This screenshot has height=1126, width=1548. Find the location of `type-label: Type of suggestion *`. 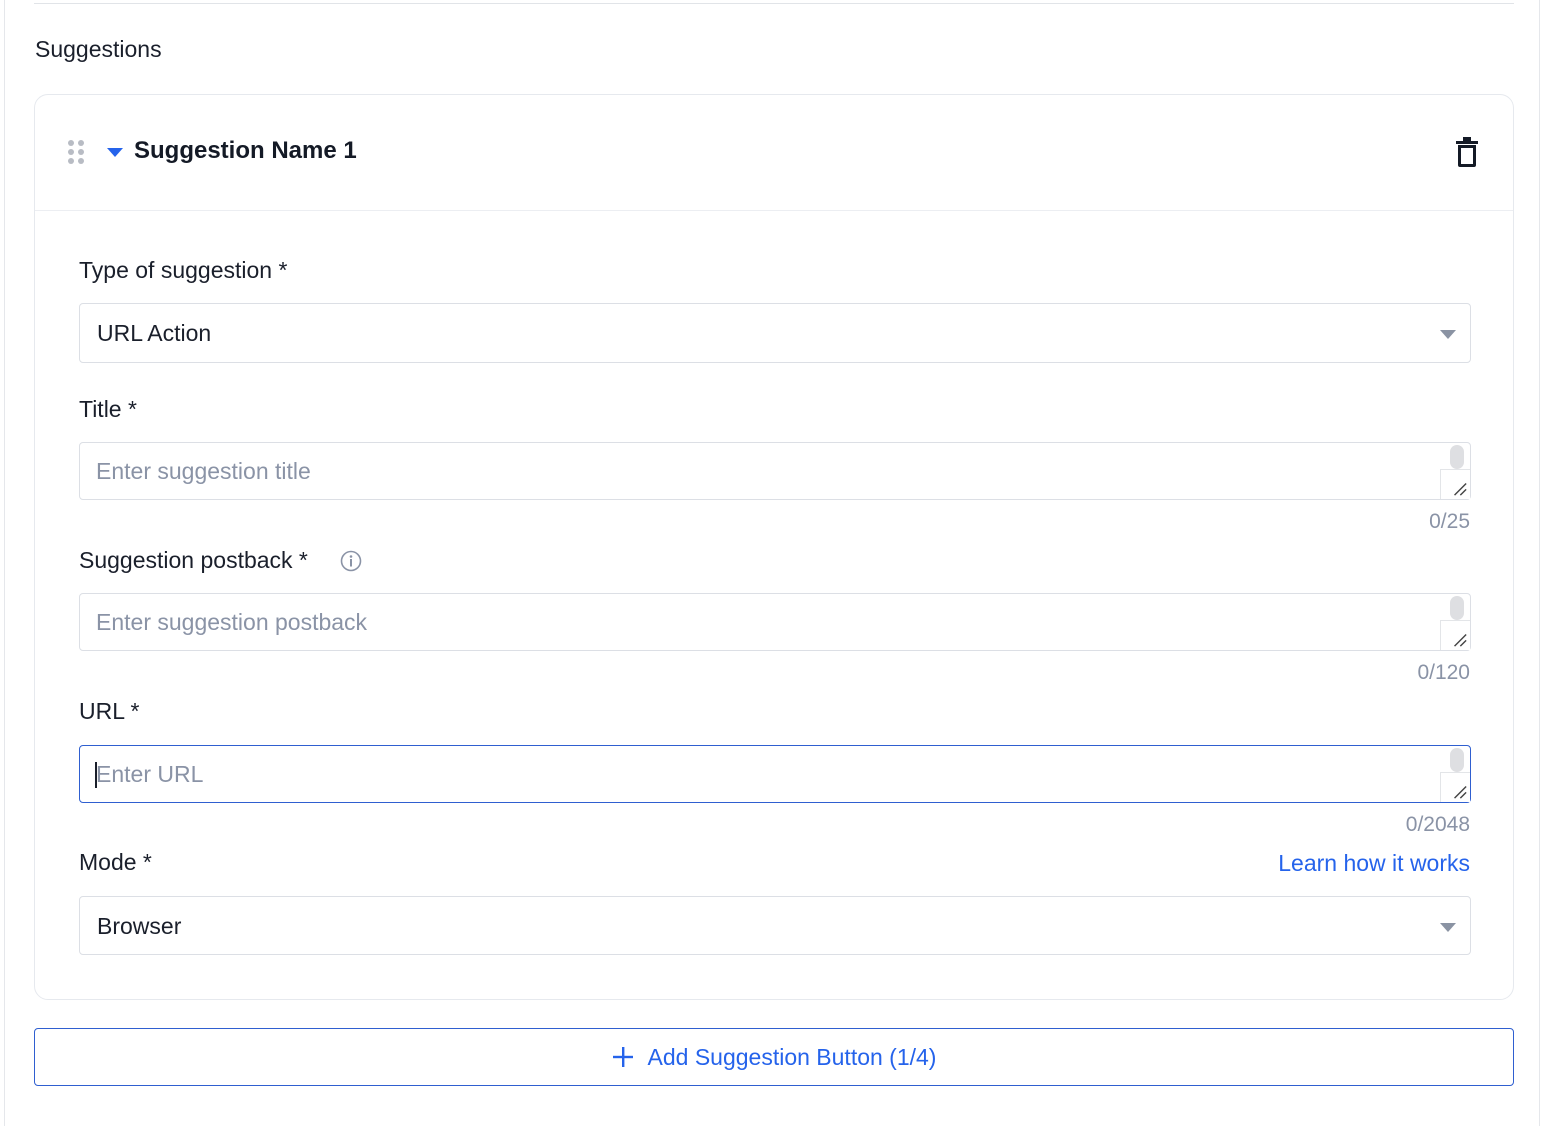

type-label: Type of suggestion * is located at coordinates (183, 270).